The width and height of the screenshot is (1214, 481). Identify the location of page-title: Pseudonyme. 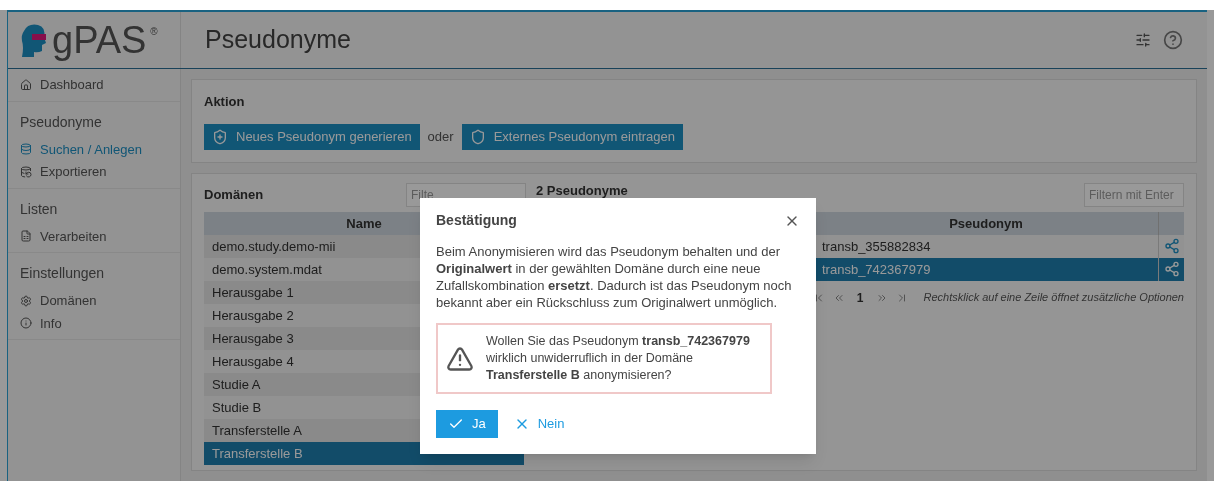
(278, 40).